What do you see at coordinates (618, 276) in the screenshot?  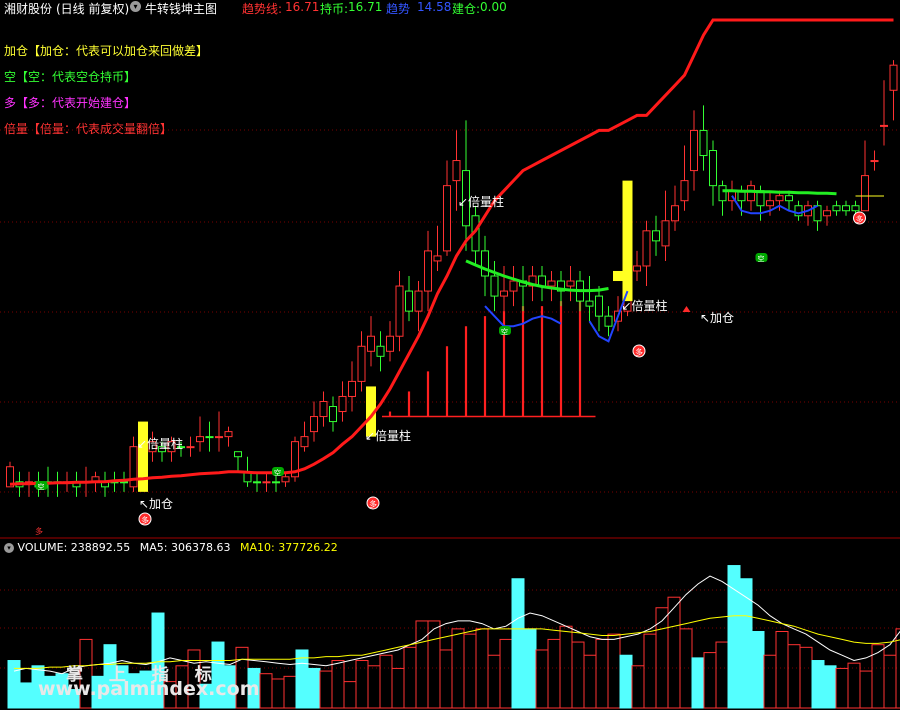 I see `beiliang-bar` at bounding box center [618, 276].